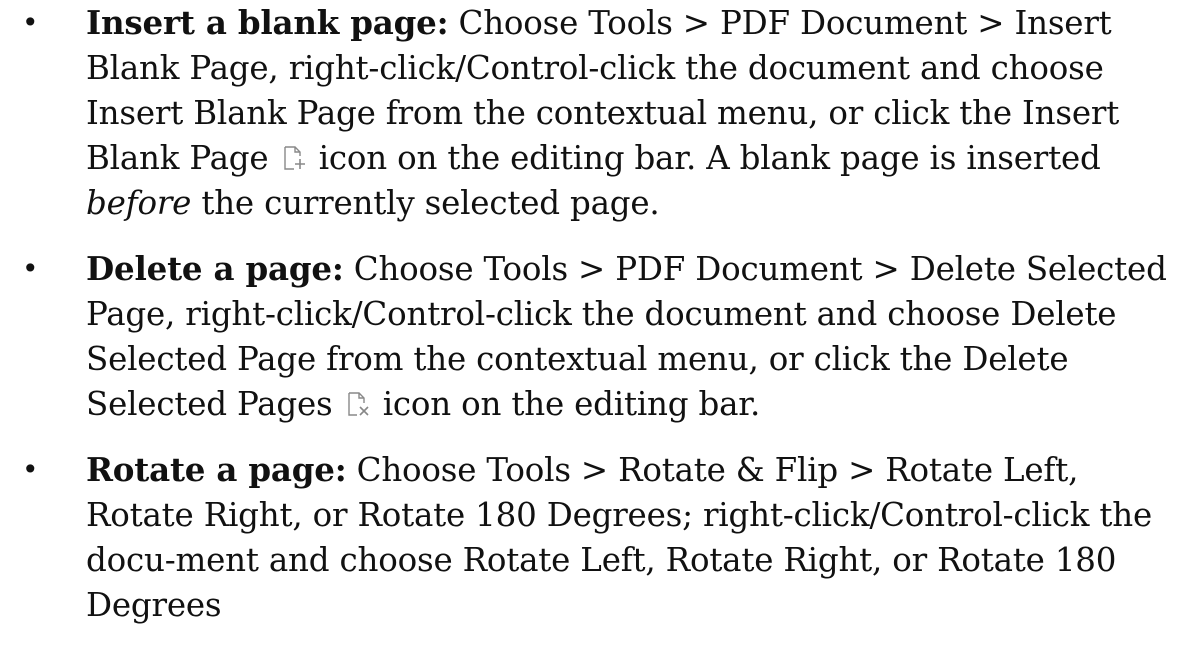 The height and width of the screenshot is (657, 1183). What do you see at coordinates (216, 469) in the screenshot?
I see `item-term: Rotate a page:` at bounding box center [216, 469].